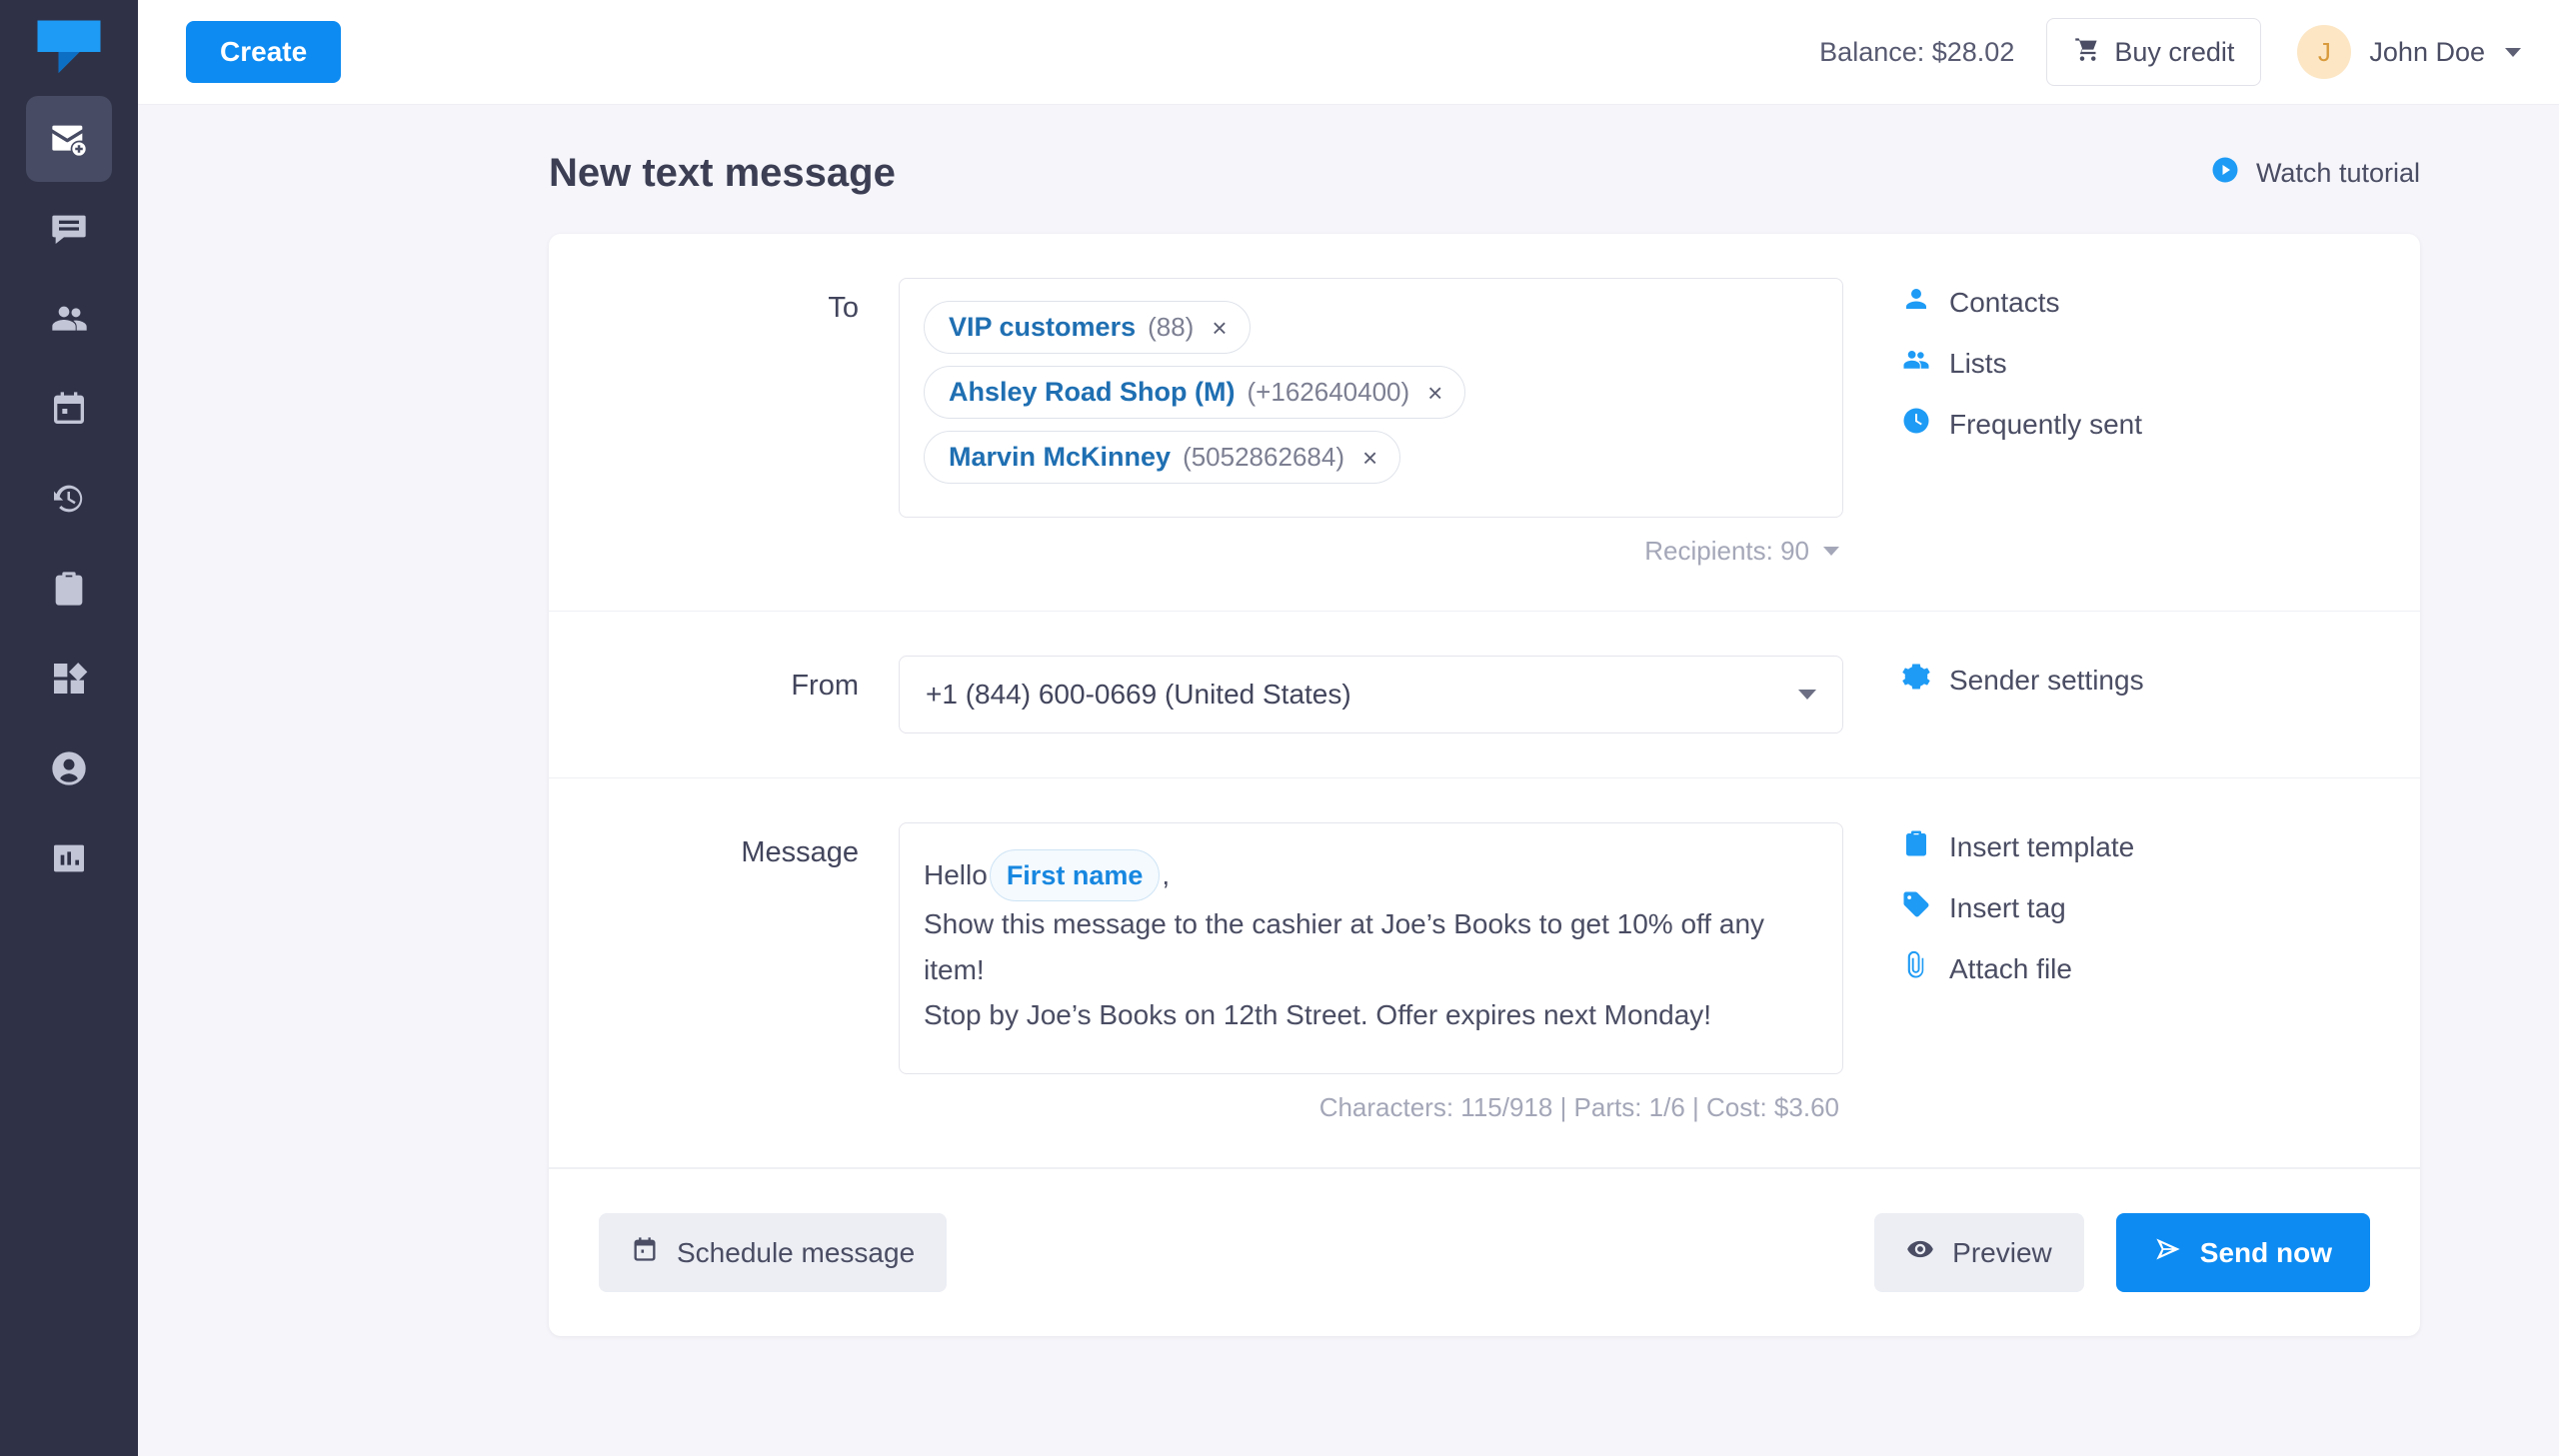 This screenshot has width=2559, height=1456. What do you see at coordinates (69, 679) in the screenshot?
I see `sidebar-item-apps` at bounding box center [69, 679].